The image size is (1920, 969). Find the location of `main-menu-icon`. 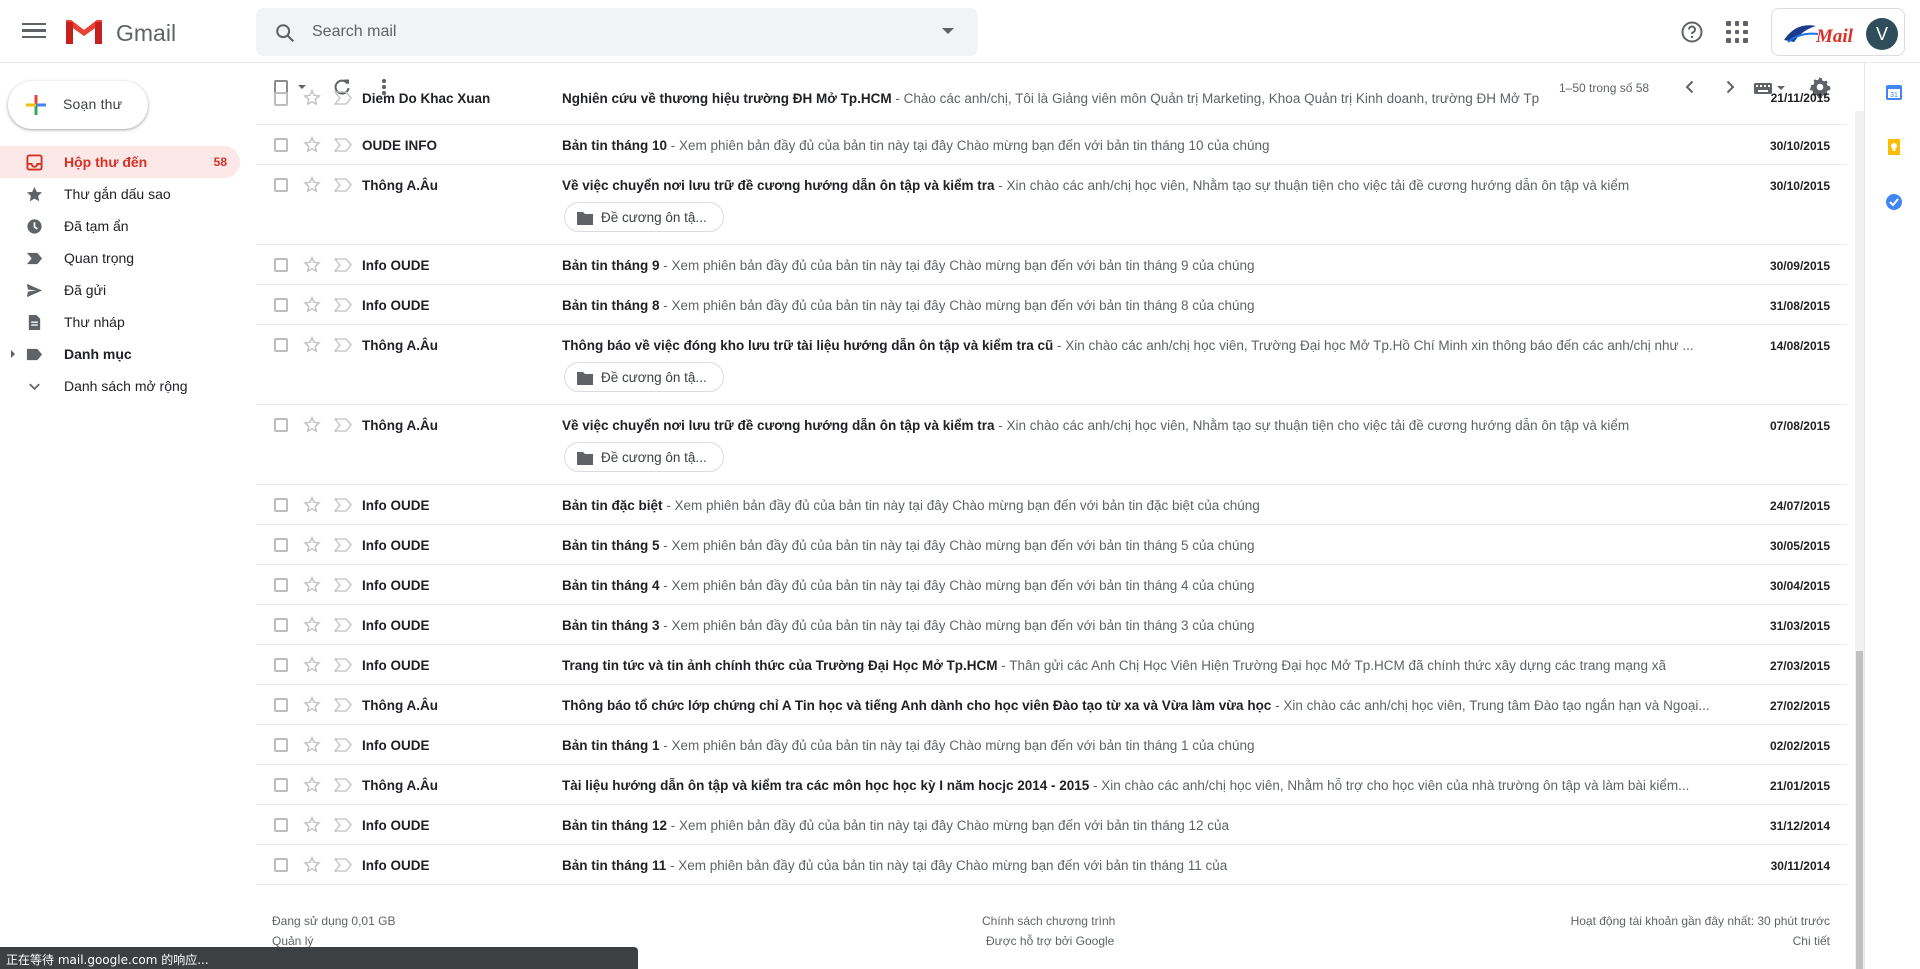

main-menu-icon is located at coordinates (34, 32).